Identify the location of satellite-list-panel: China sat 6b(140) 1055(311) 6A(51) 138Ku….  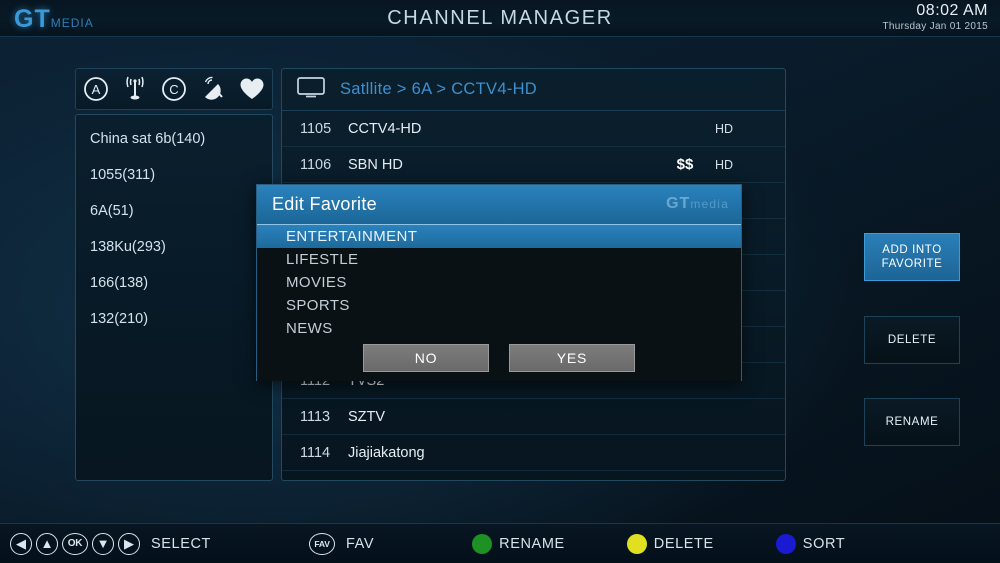
(174, 297).